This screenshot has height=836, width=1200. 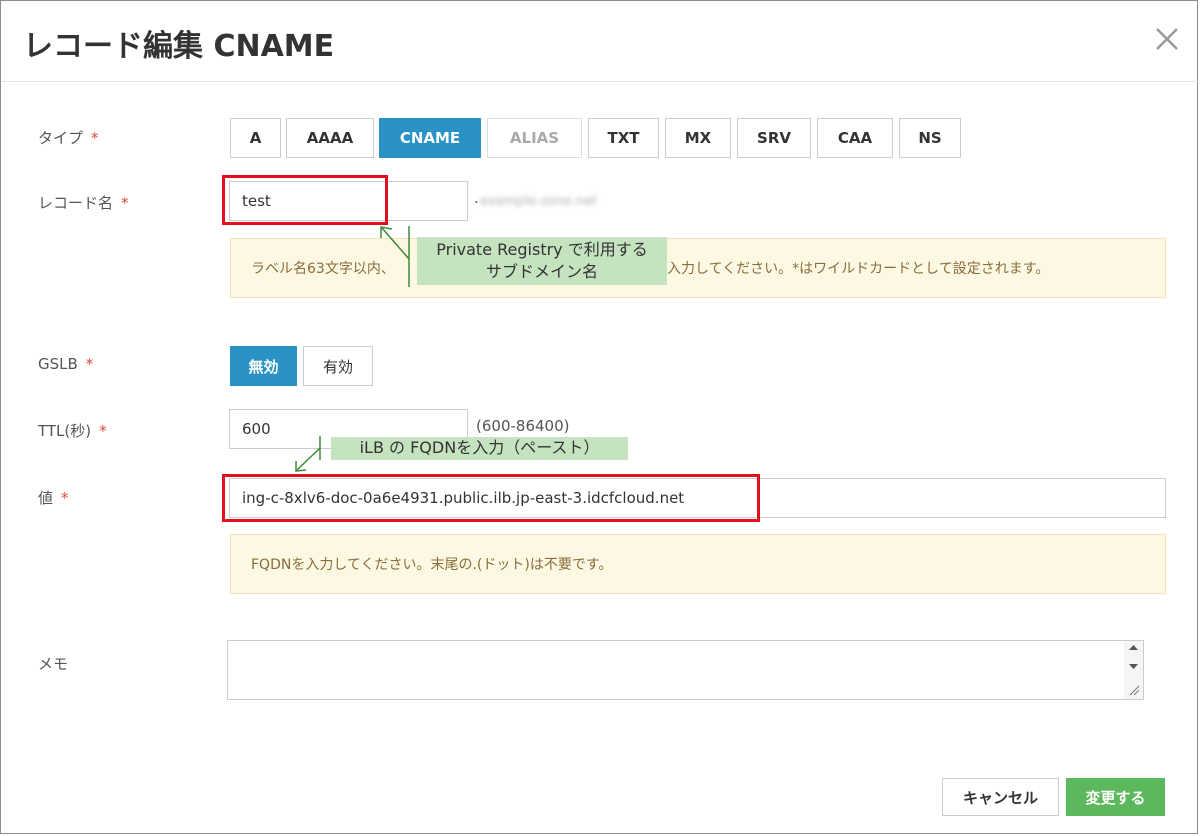 I want to click on gslb-enabled-button: 有効, so click(x=338, y=366).